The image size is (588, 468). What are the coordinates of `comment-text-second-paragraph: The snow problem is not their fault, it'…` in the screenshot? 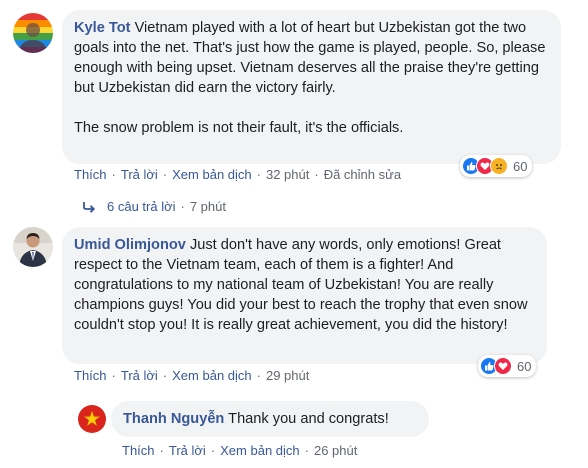 It's located at (239, 128).